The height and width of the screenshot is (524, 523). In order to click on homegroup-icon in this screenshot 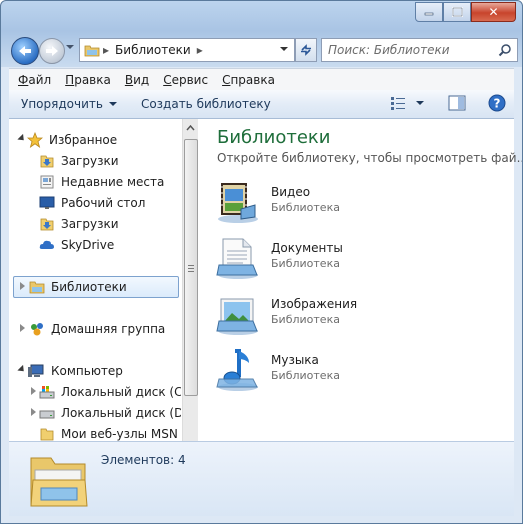, I will do `click(37, 329)`.